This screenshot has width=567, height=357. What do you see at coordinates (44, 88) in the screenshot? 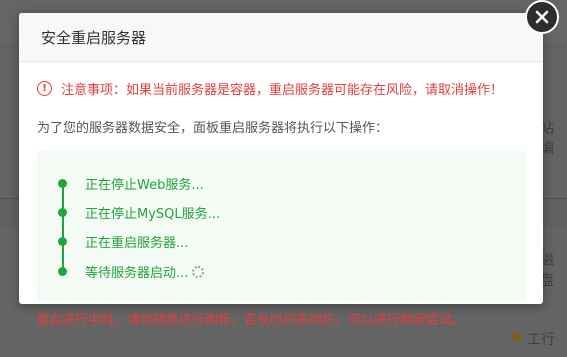
I see `warning-icon: !` at bounding box center [44, 88].